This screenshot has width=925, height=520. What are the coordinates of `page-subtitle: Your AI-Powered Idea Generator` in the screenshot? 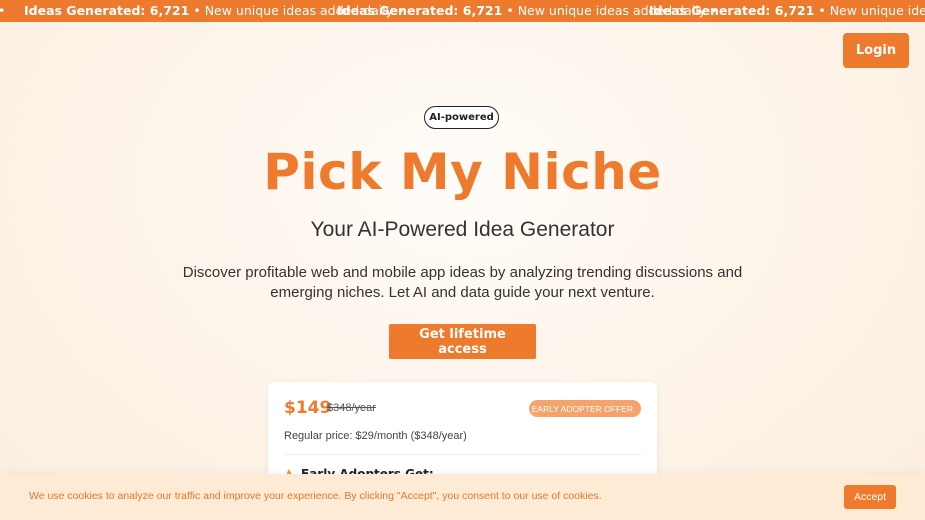 It's located at (462, 229).